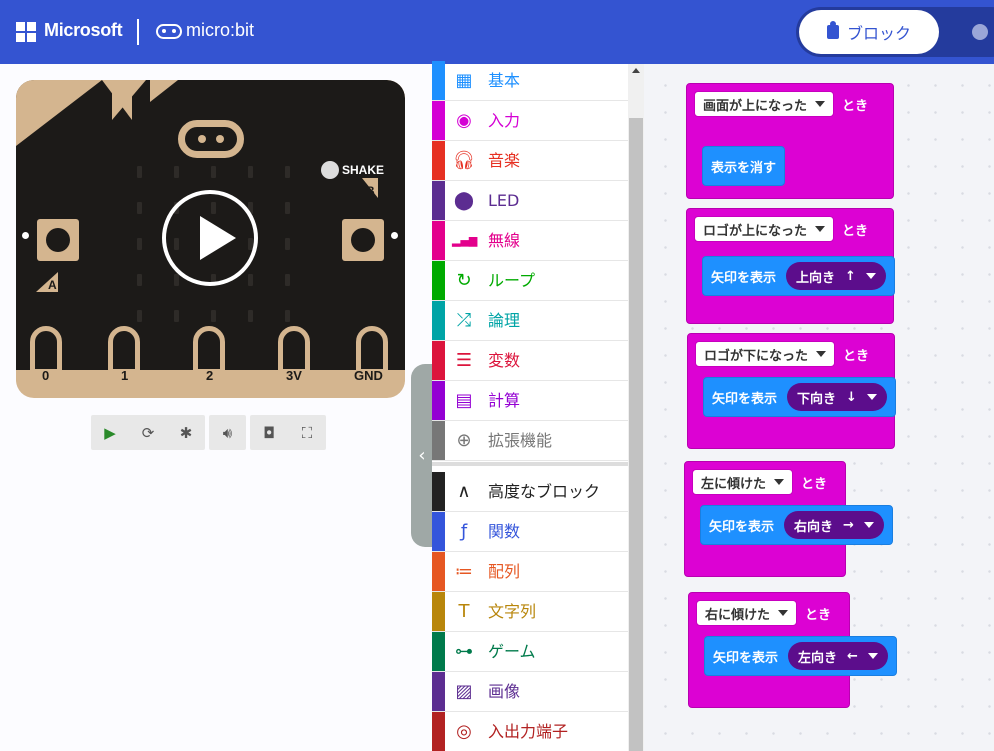  What do you see at coordinates (747, 613) in the screenshot?
I see `gesture-dropdown: 右に傾けた` at bounding box center [747, 613].